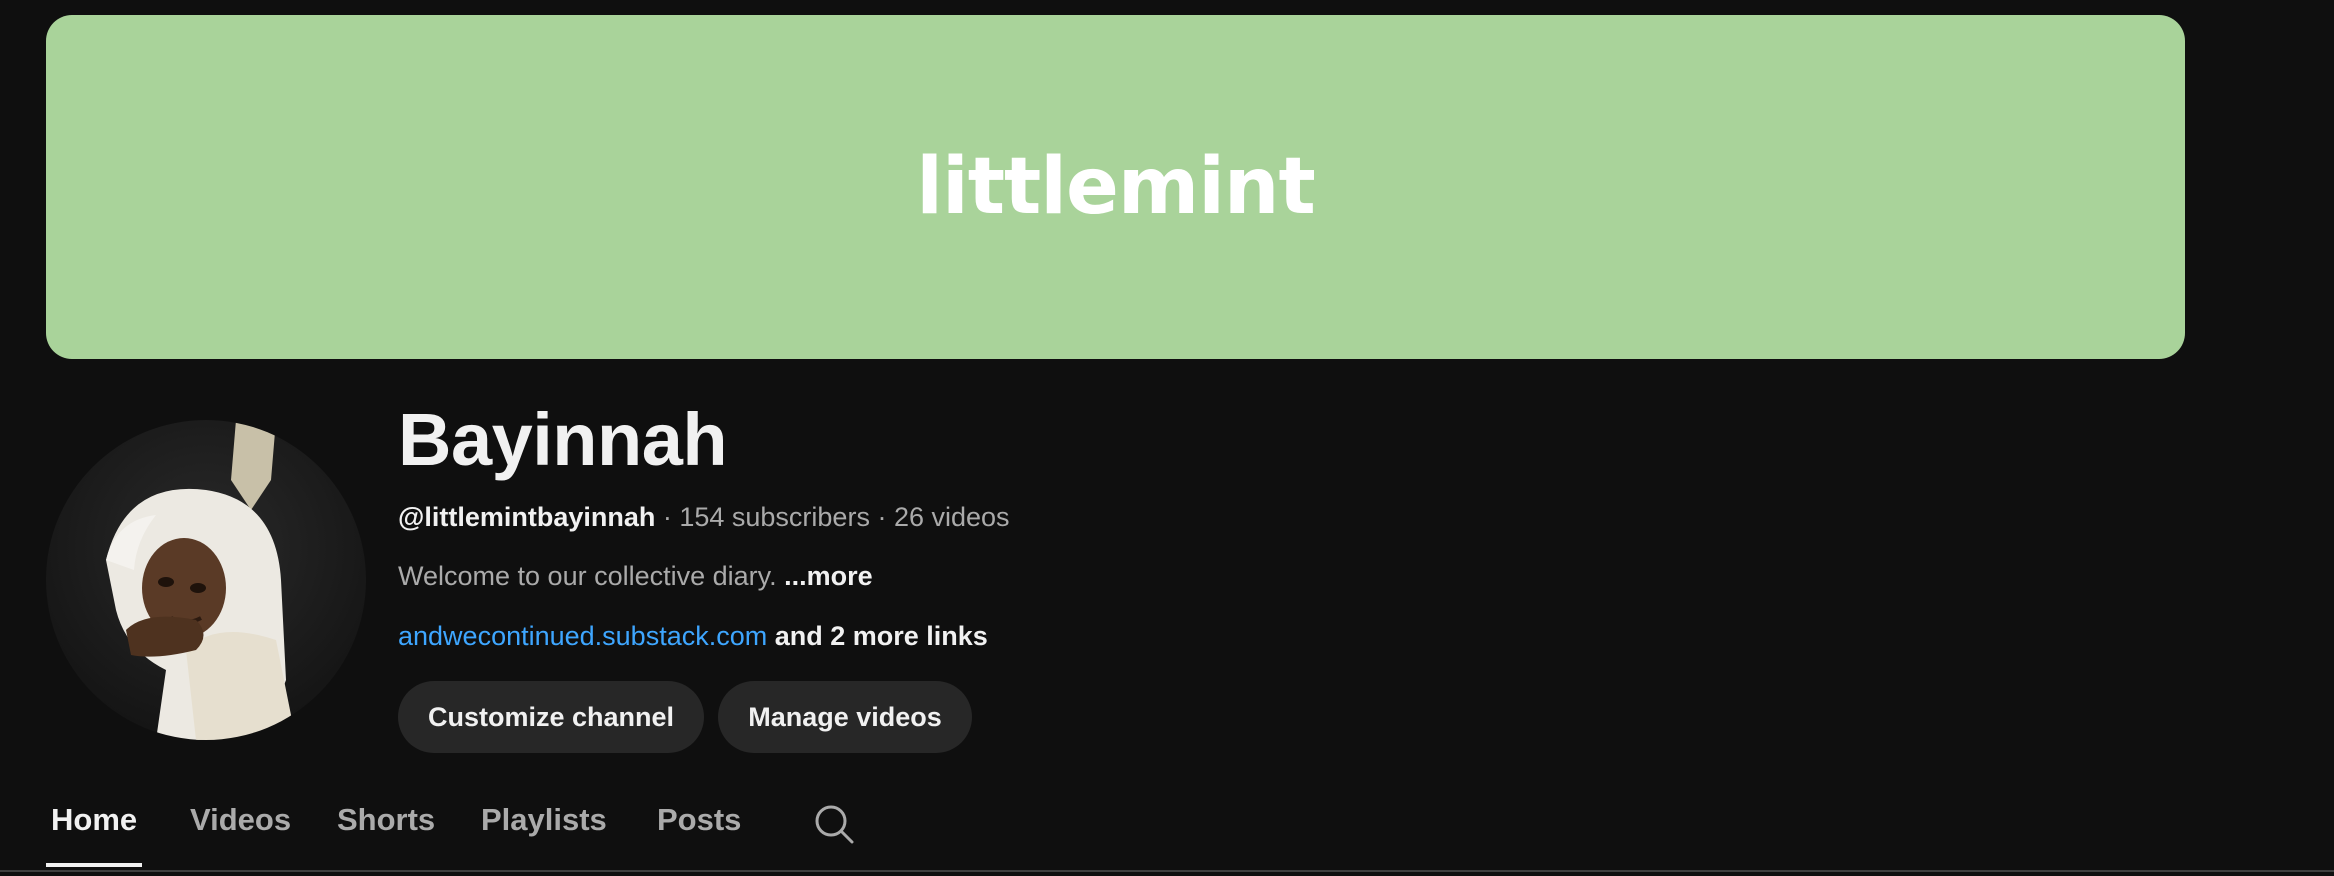  What do you see at coordinates (845, 717) in the screenshot?
I see `manage-videos-button: Manage videos` at bounding box center [845, 717].